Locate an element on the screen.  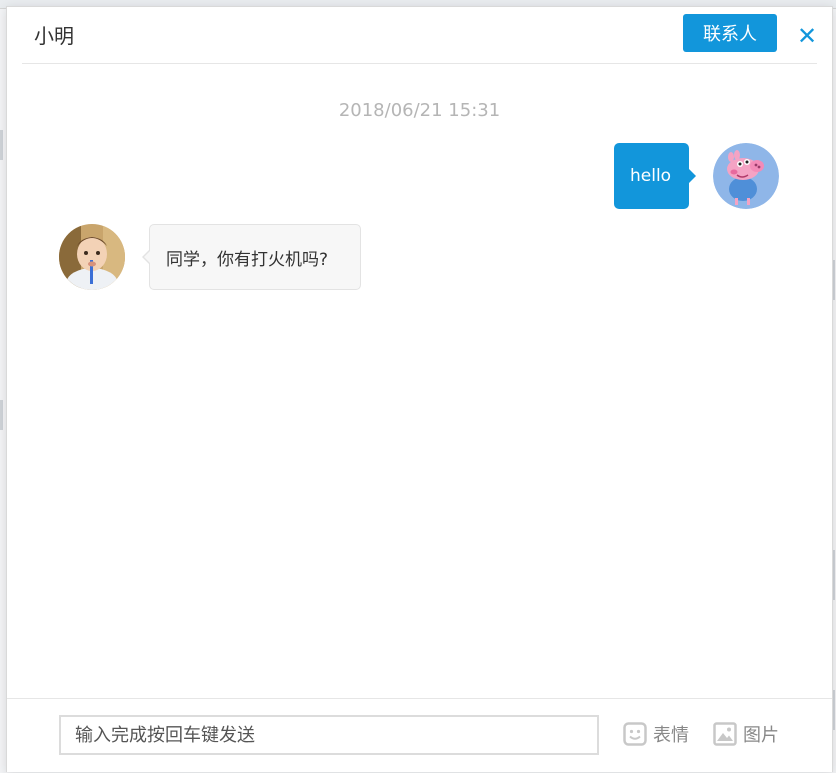
contacts-button: 联系人 is located at coordinates (730, 33).